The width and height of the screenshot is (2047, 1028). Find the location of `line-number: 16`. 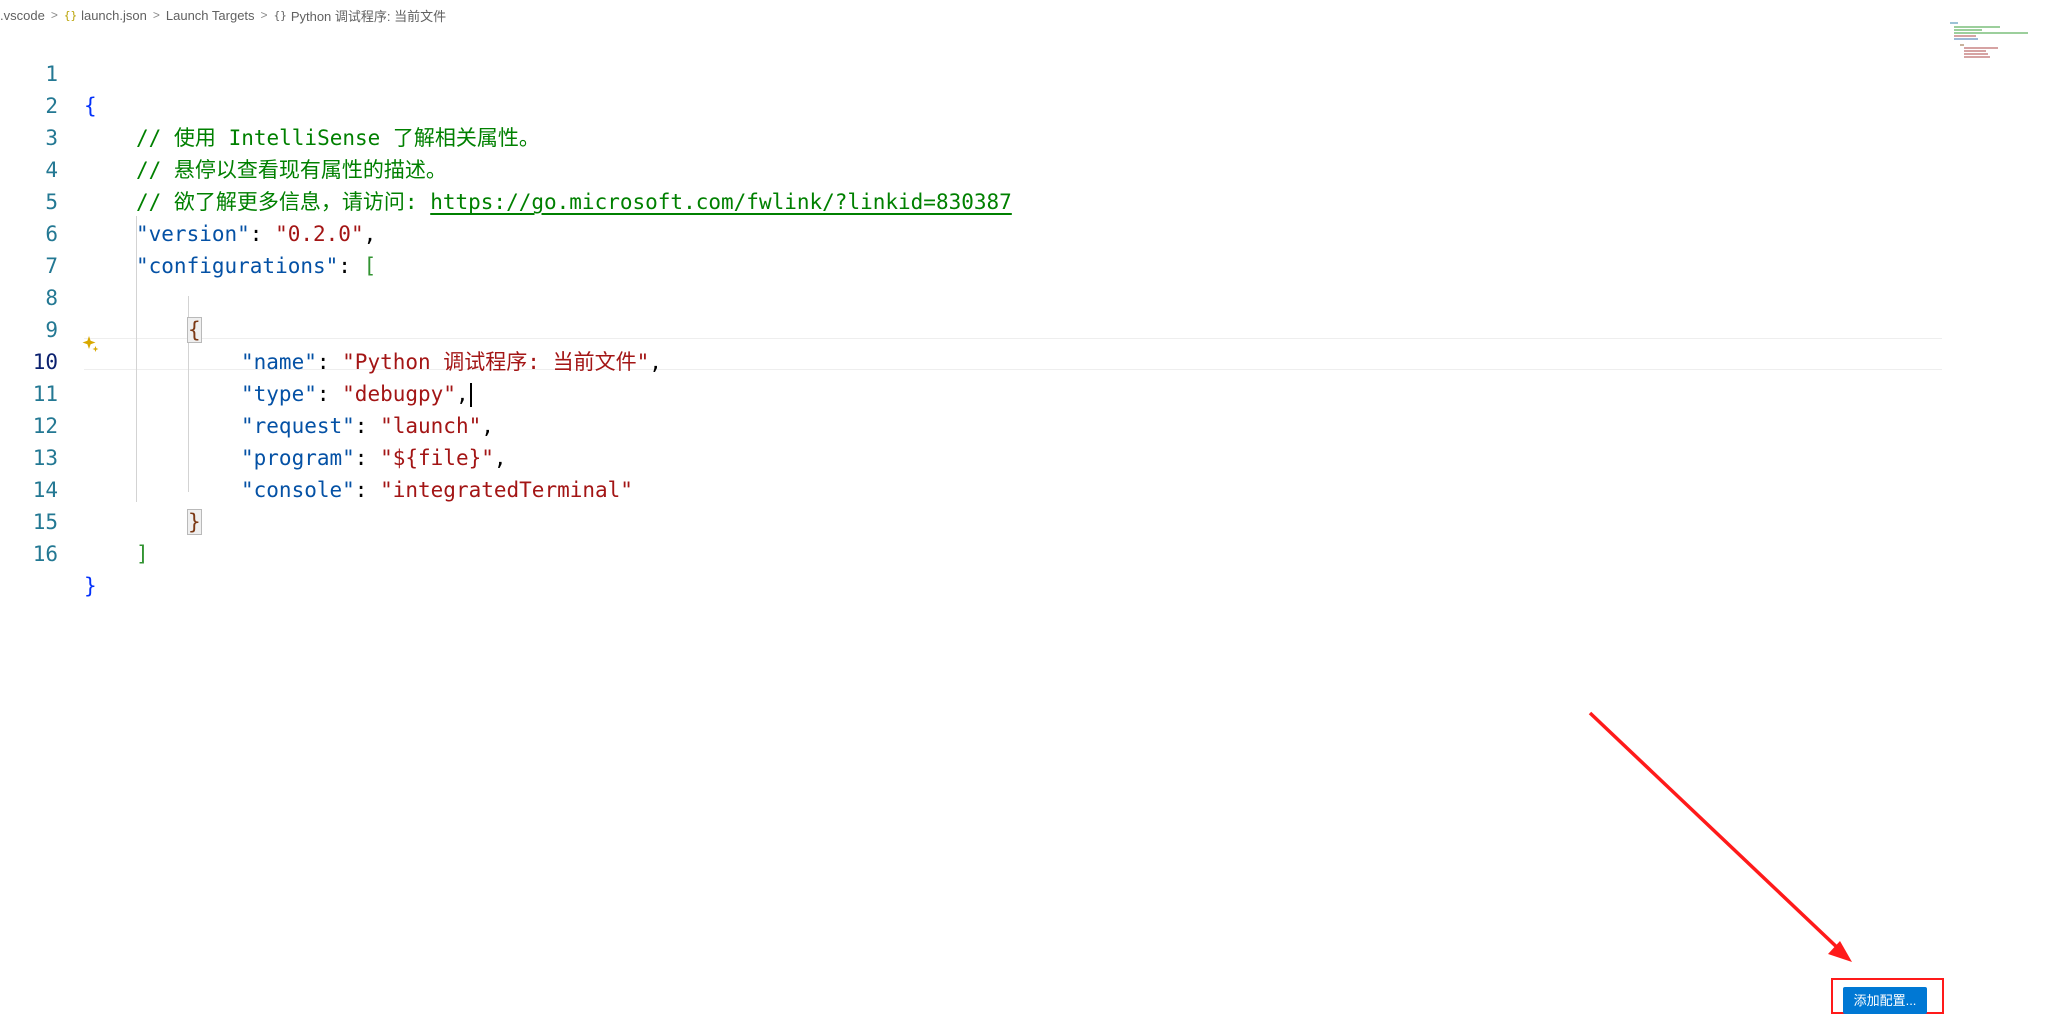

line-number: 16 is located at coordinates (45, 554).